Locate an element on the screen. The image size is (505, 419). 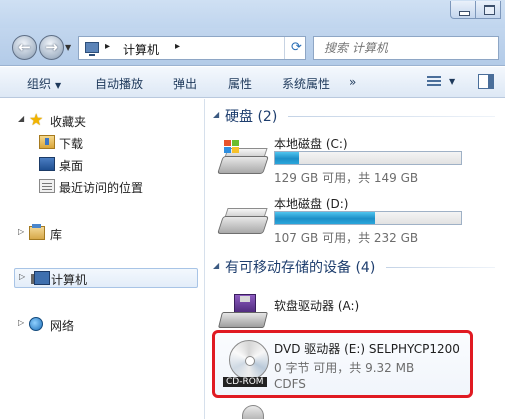
tree-item-recent-places: 最近访问的位置 is located at coordinates (108, 187).